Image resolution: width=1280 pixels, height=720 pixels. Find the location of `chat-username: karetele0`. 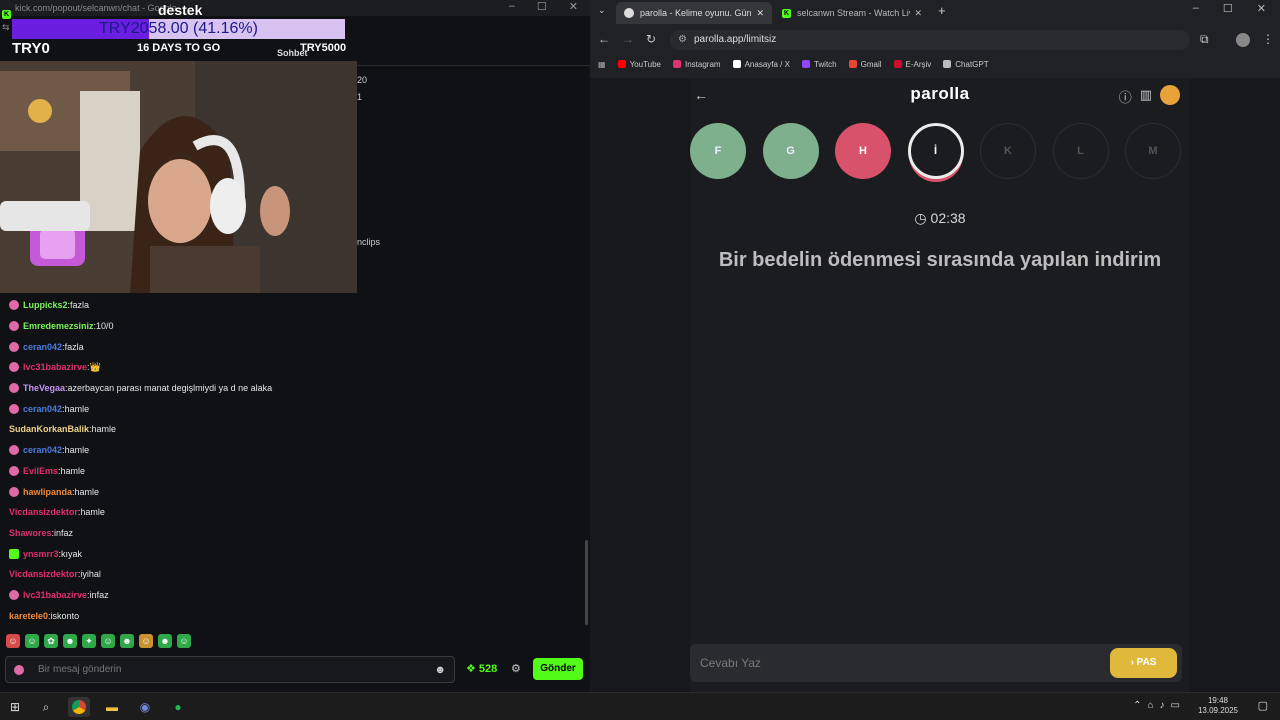

chat-username: karetele0 is located at coordinates (28, 616).